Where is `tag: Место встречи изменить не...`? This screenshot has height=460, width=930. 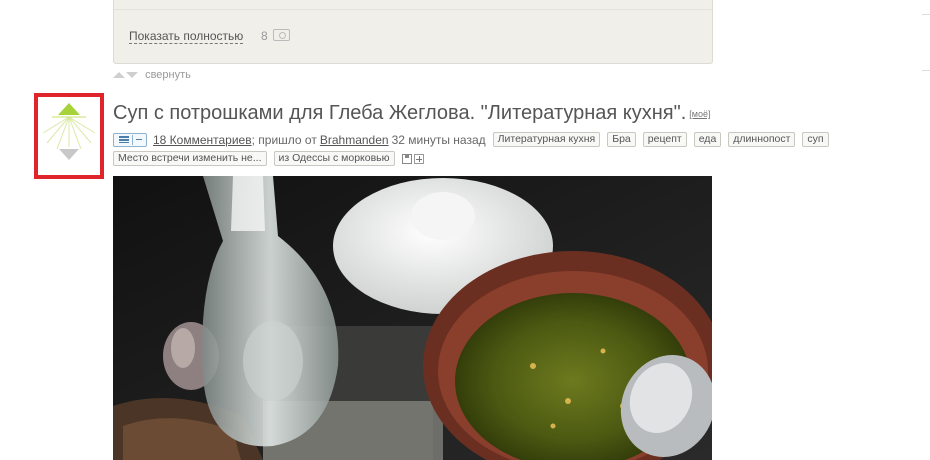
tag: Место встречи изменить не... is located at coordinates (190, 158).